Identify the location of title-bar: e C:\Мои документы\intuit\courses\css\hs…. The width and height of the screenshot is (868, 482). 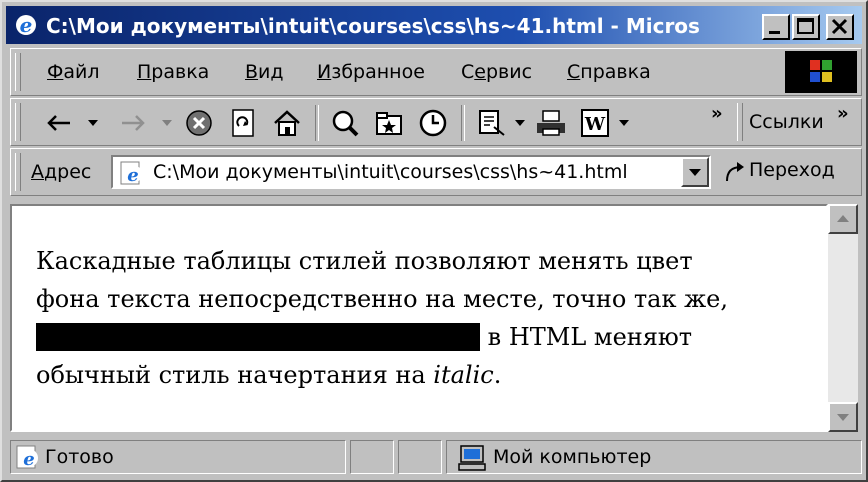
(434, 25).